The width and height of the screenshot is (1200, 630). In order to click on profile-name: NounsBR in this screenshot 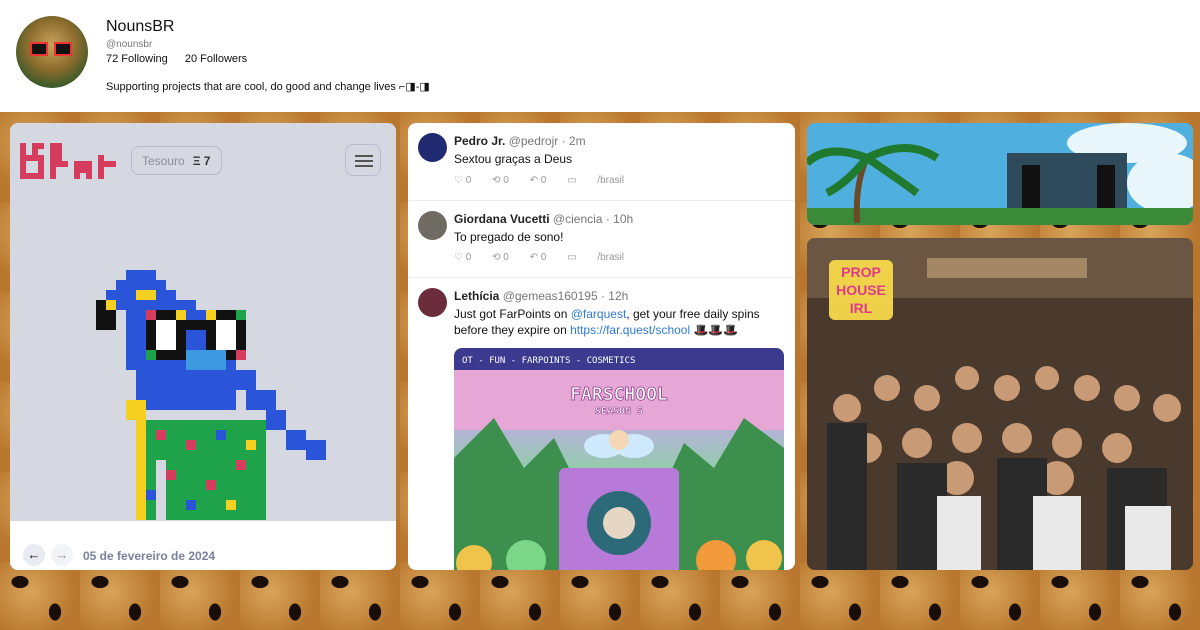, I will do `click(140, 26)`.